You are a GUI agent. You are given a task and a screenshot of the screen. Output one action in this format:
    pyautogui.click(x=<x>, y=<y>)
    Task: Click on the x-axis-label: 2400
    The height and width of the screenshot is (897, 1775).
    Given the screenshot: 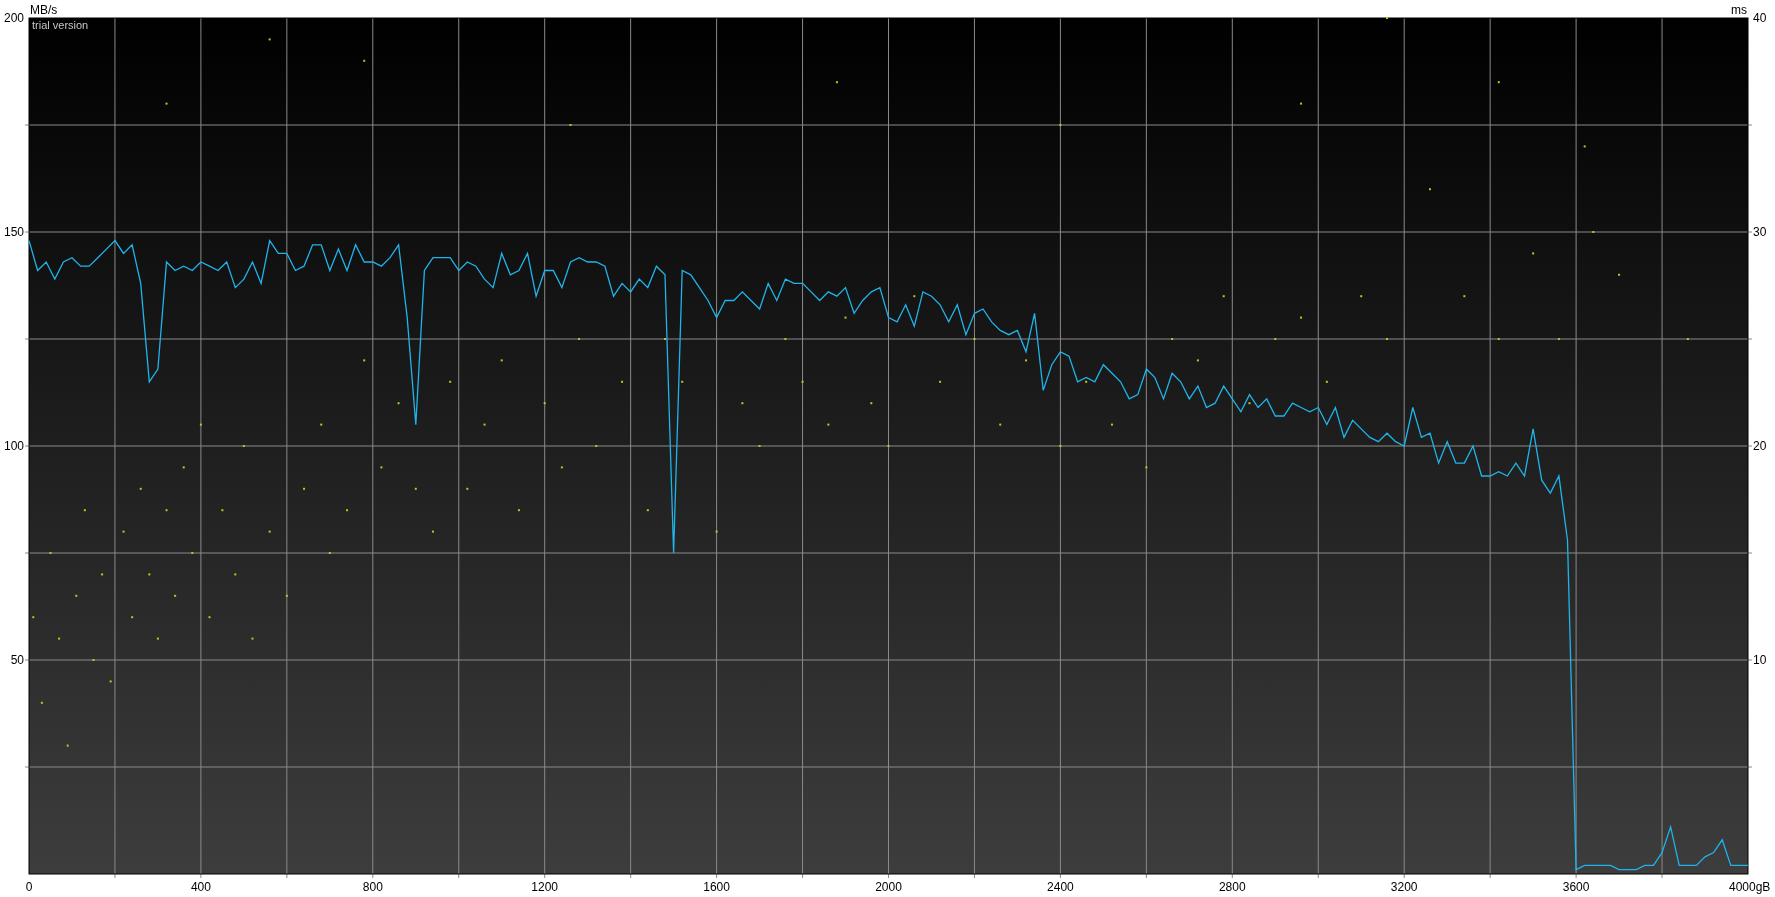 What is the action you would take?
    pyautogui.click(x=1060, y=887)
    